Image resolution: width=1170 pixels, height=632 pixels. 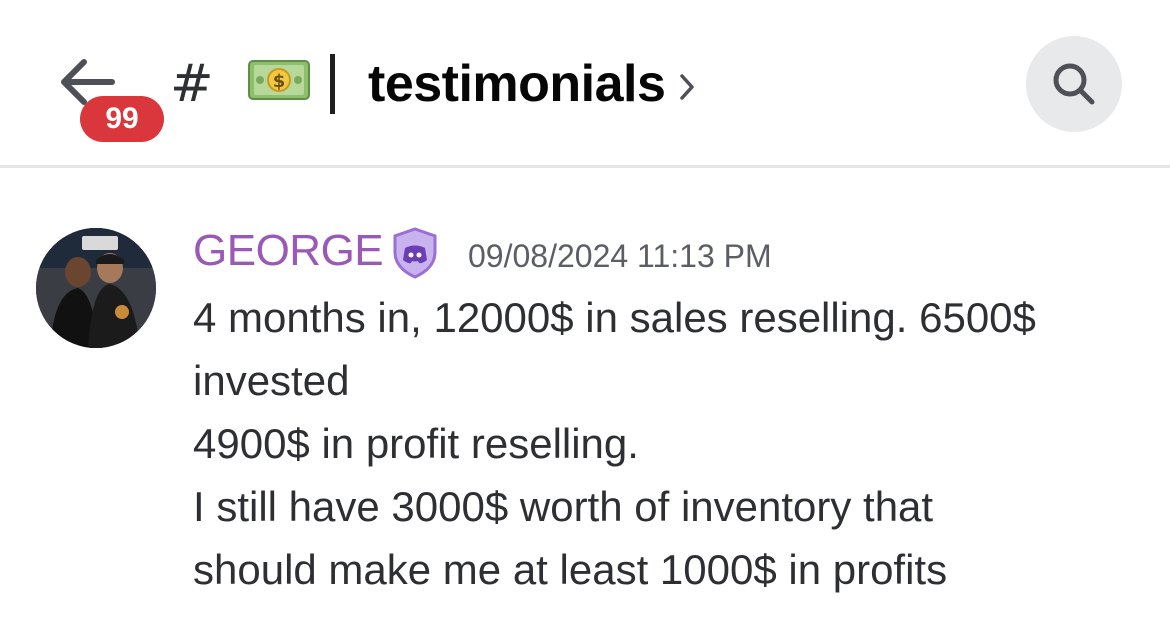 I want to click on message-line: 4900$ in profit reselling., so click(x=416, y=443).